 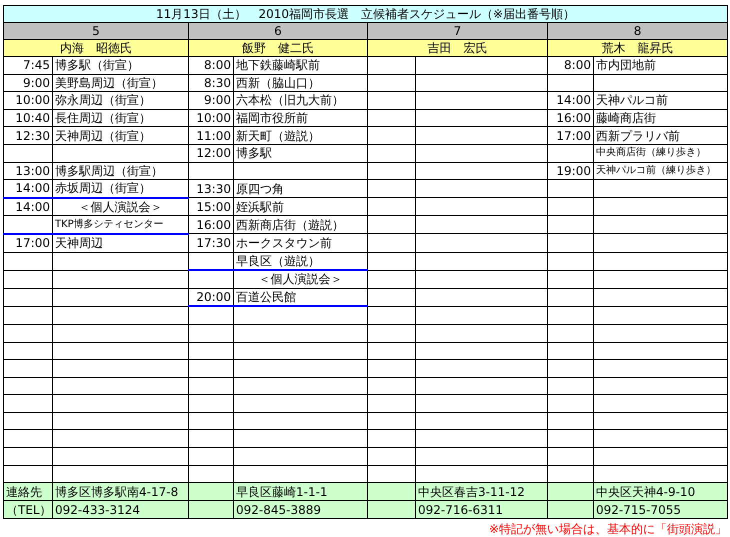 What do you see at coordinates (661, 491) in the screenshot?
I see `contact-value: 中央区天神4-9-10` at bounding box center [661, 491].